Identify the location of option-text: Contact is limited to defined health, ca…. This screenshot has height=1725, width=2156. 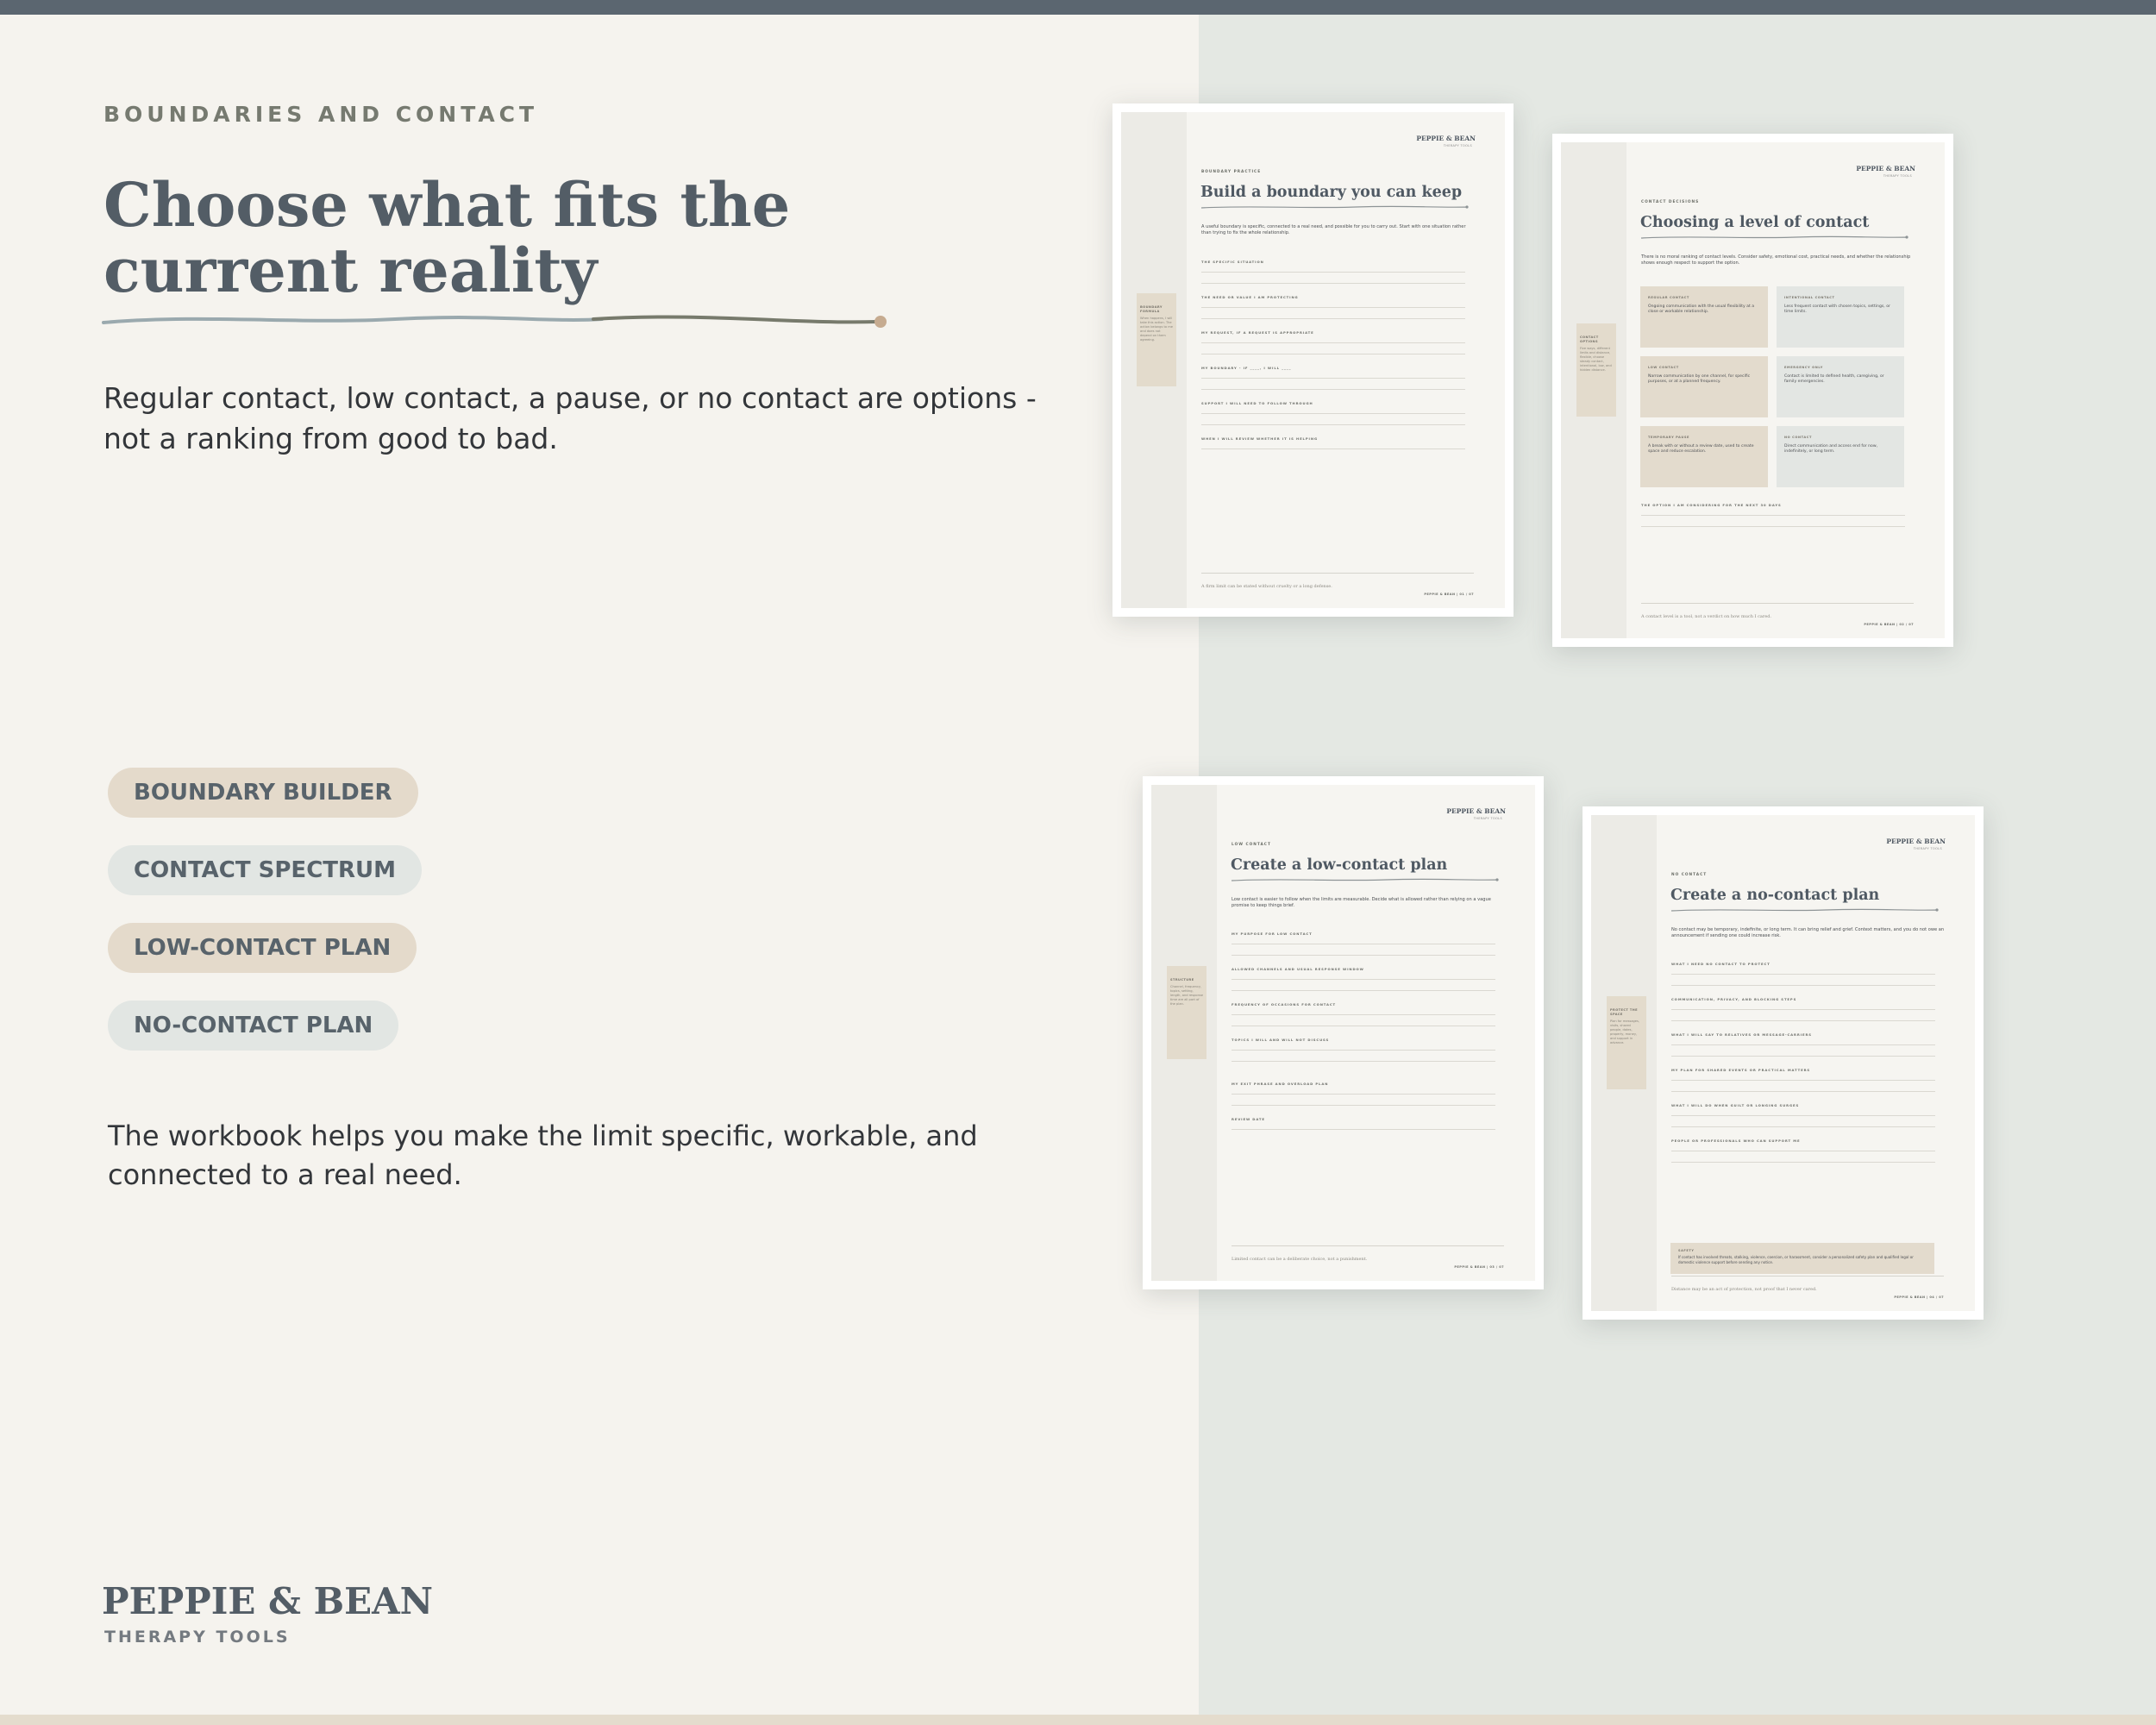
(1834, 379).